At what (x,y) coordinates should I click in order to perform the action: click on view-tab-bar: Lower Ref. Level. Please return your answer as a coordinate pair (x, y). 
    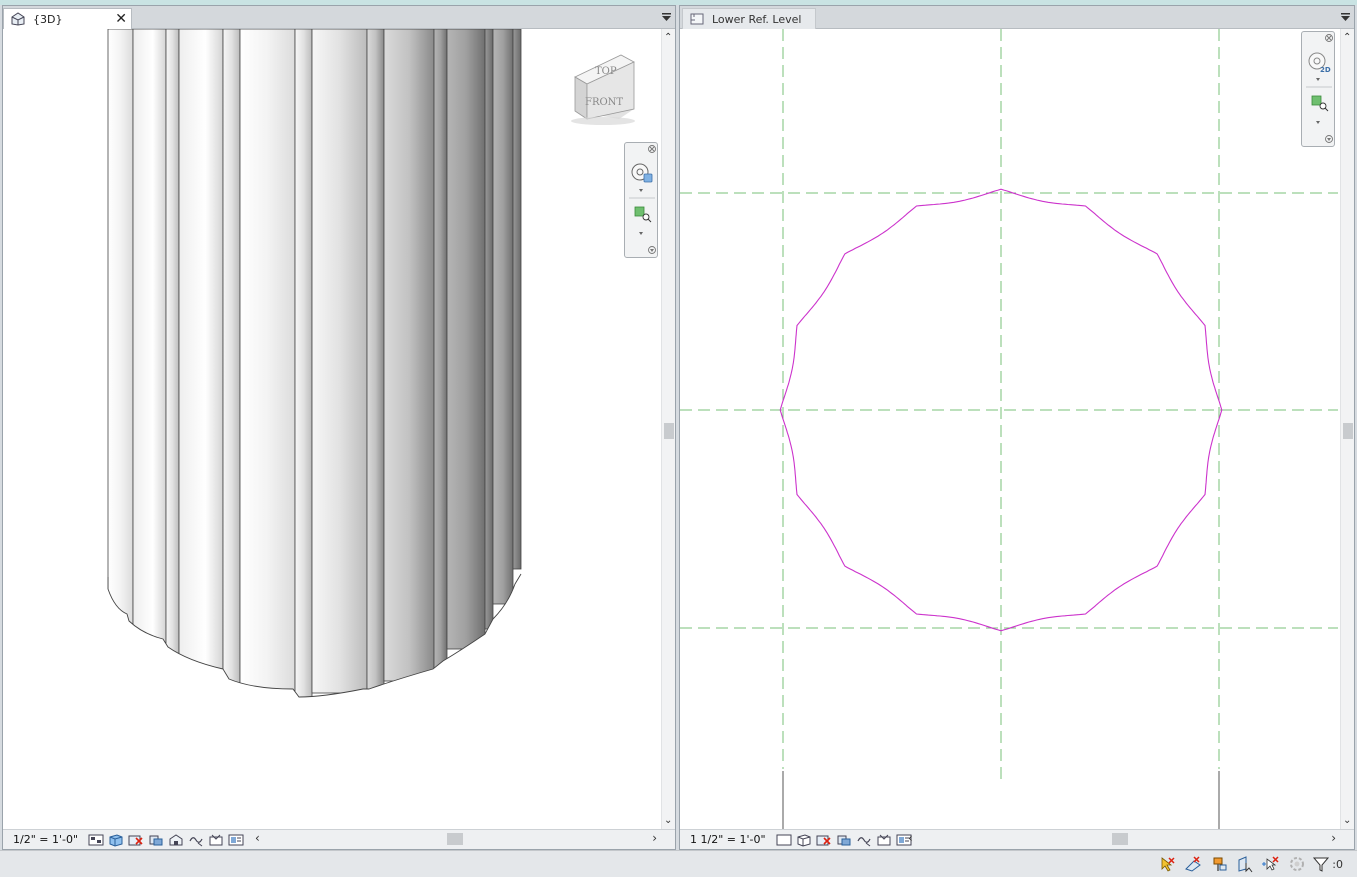
    Looking at the image, I should click on (1017, 17).